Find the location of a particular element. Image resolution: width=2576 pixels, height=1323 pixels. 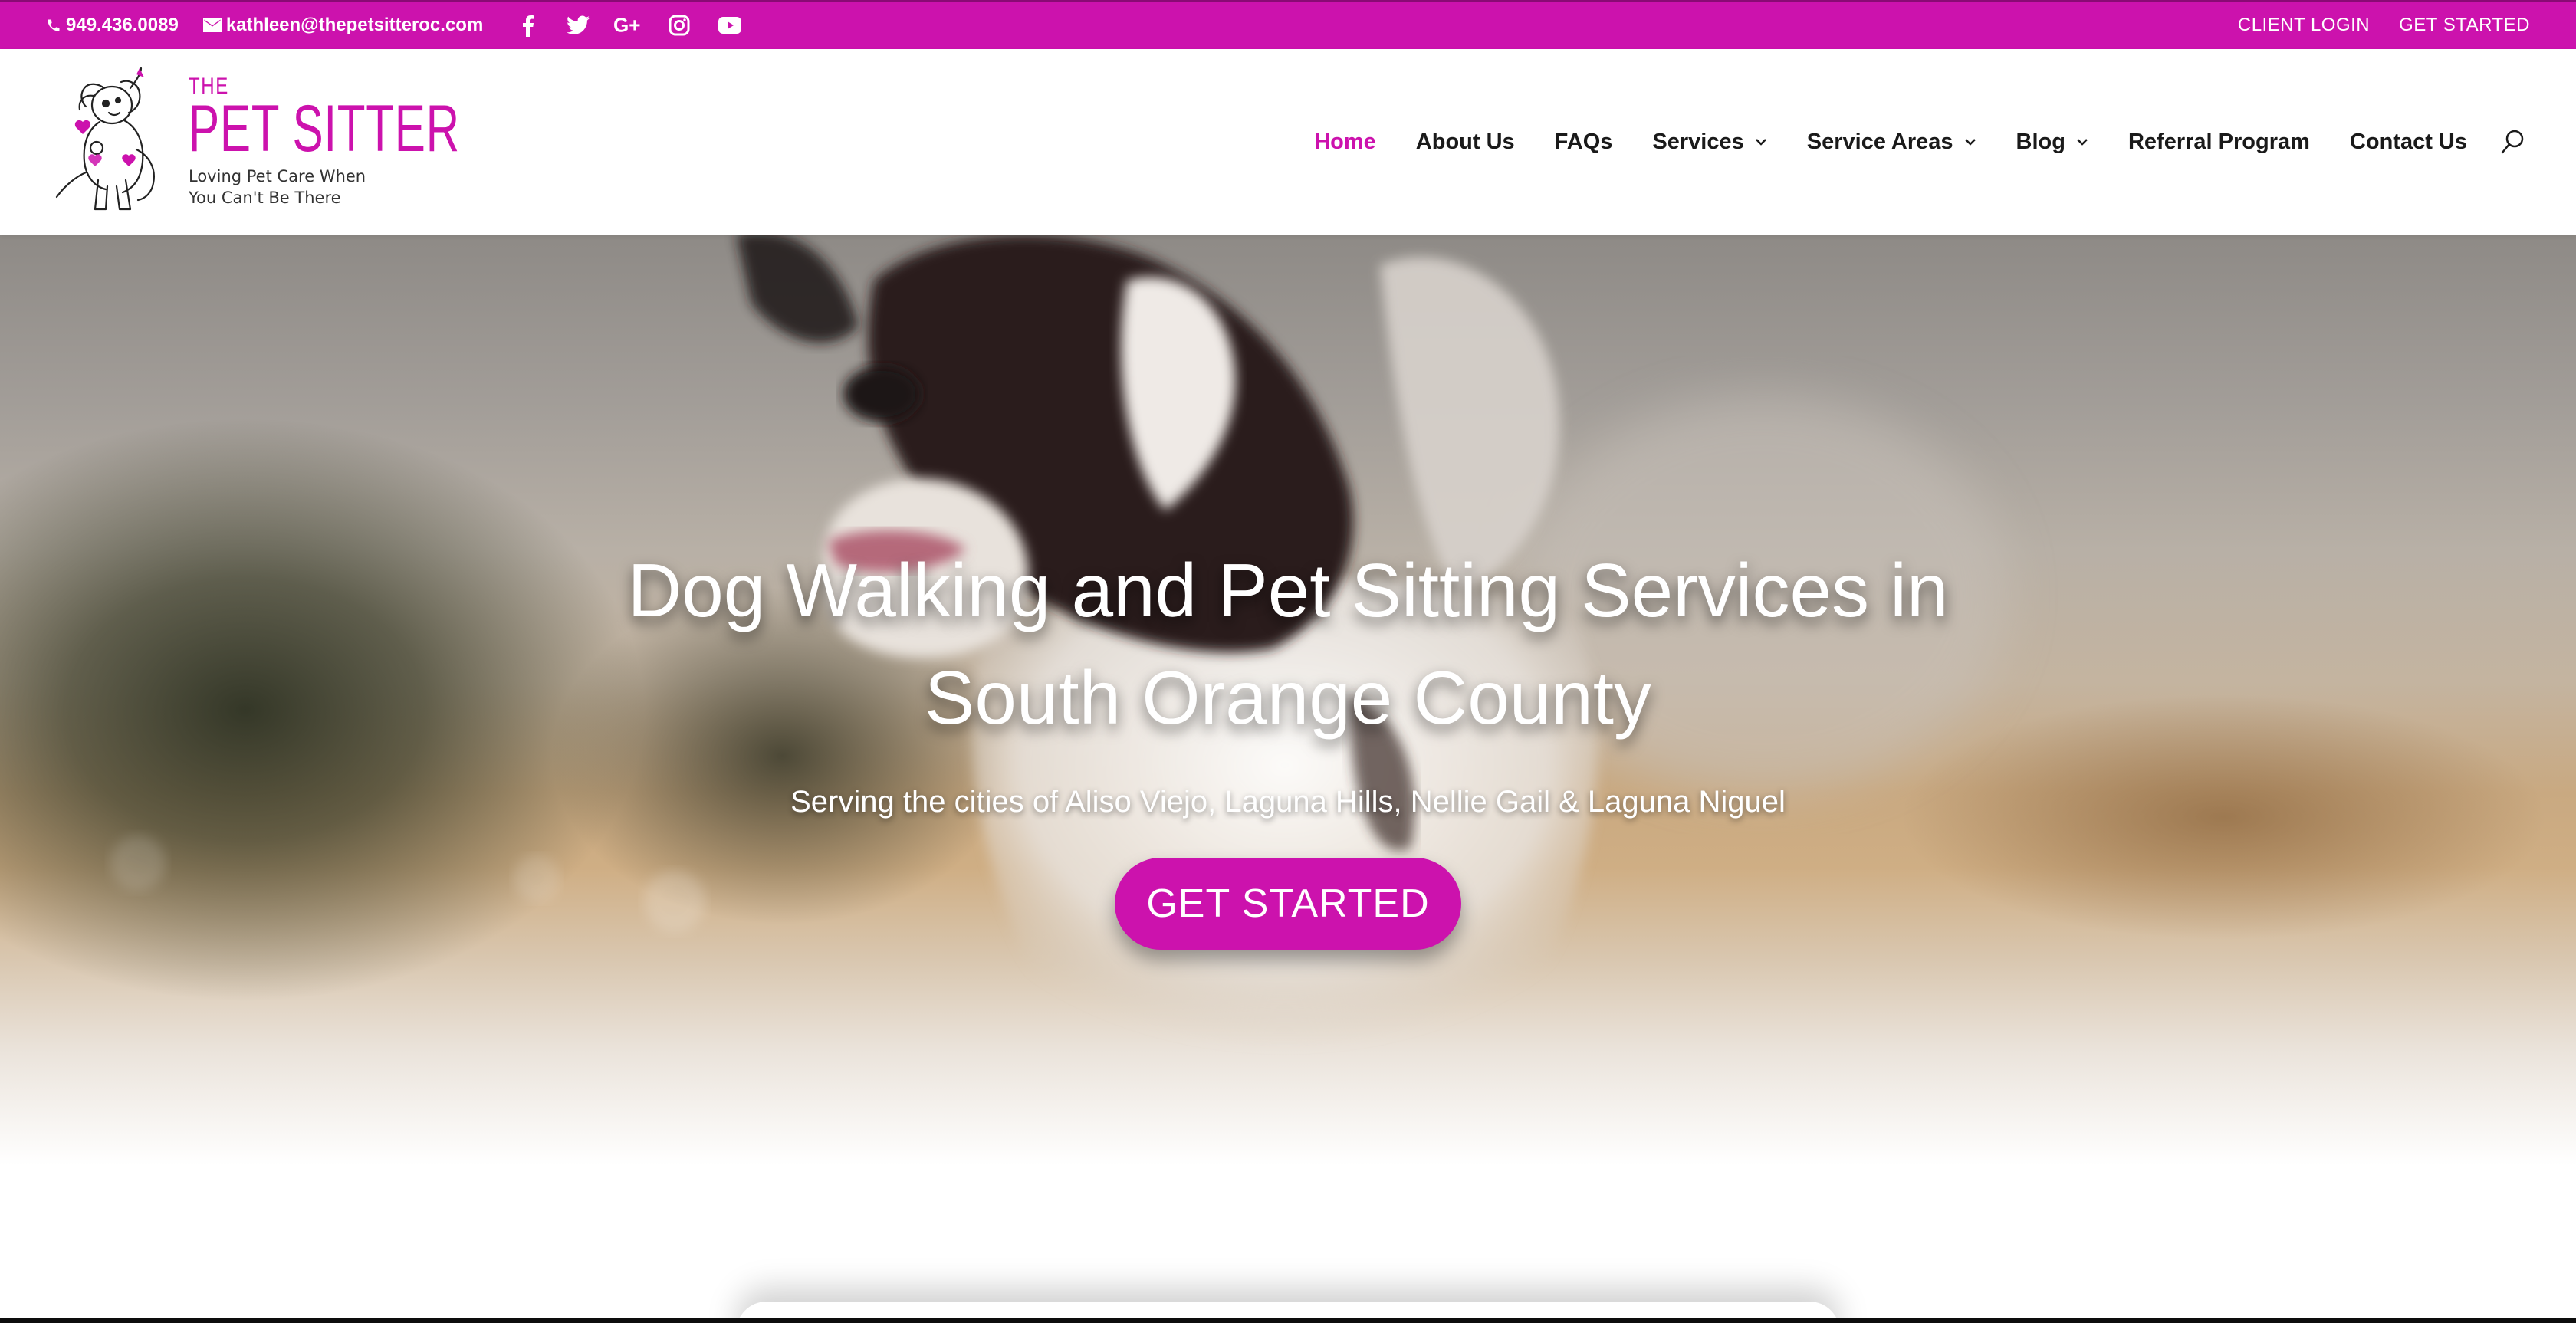

google-plus-icon: G+ is located at coordinates (628, 25).